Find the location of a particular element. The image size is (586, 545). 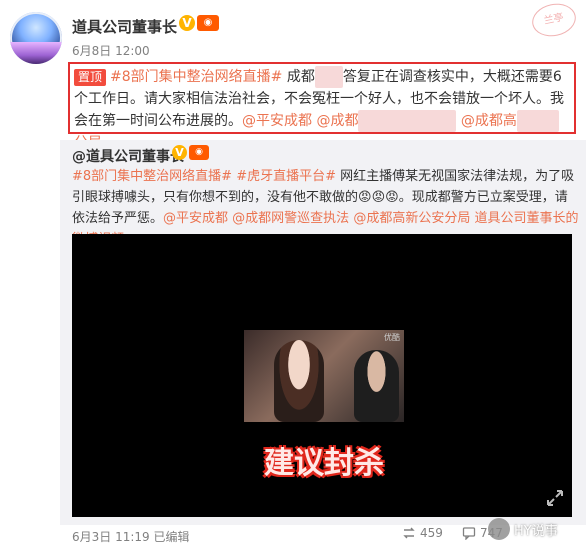

repost-date: 6月3日 11:19 is located at coordinates (111, 537).